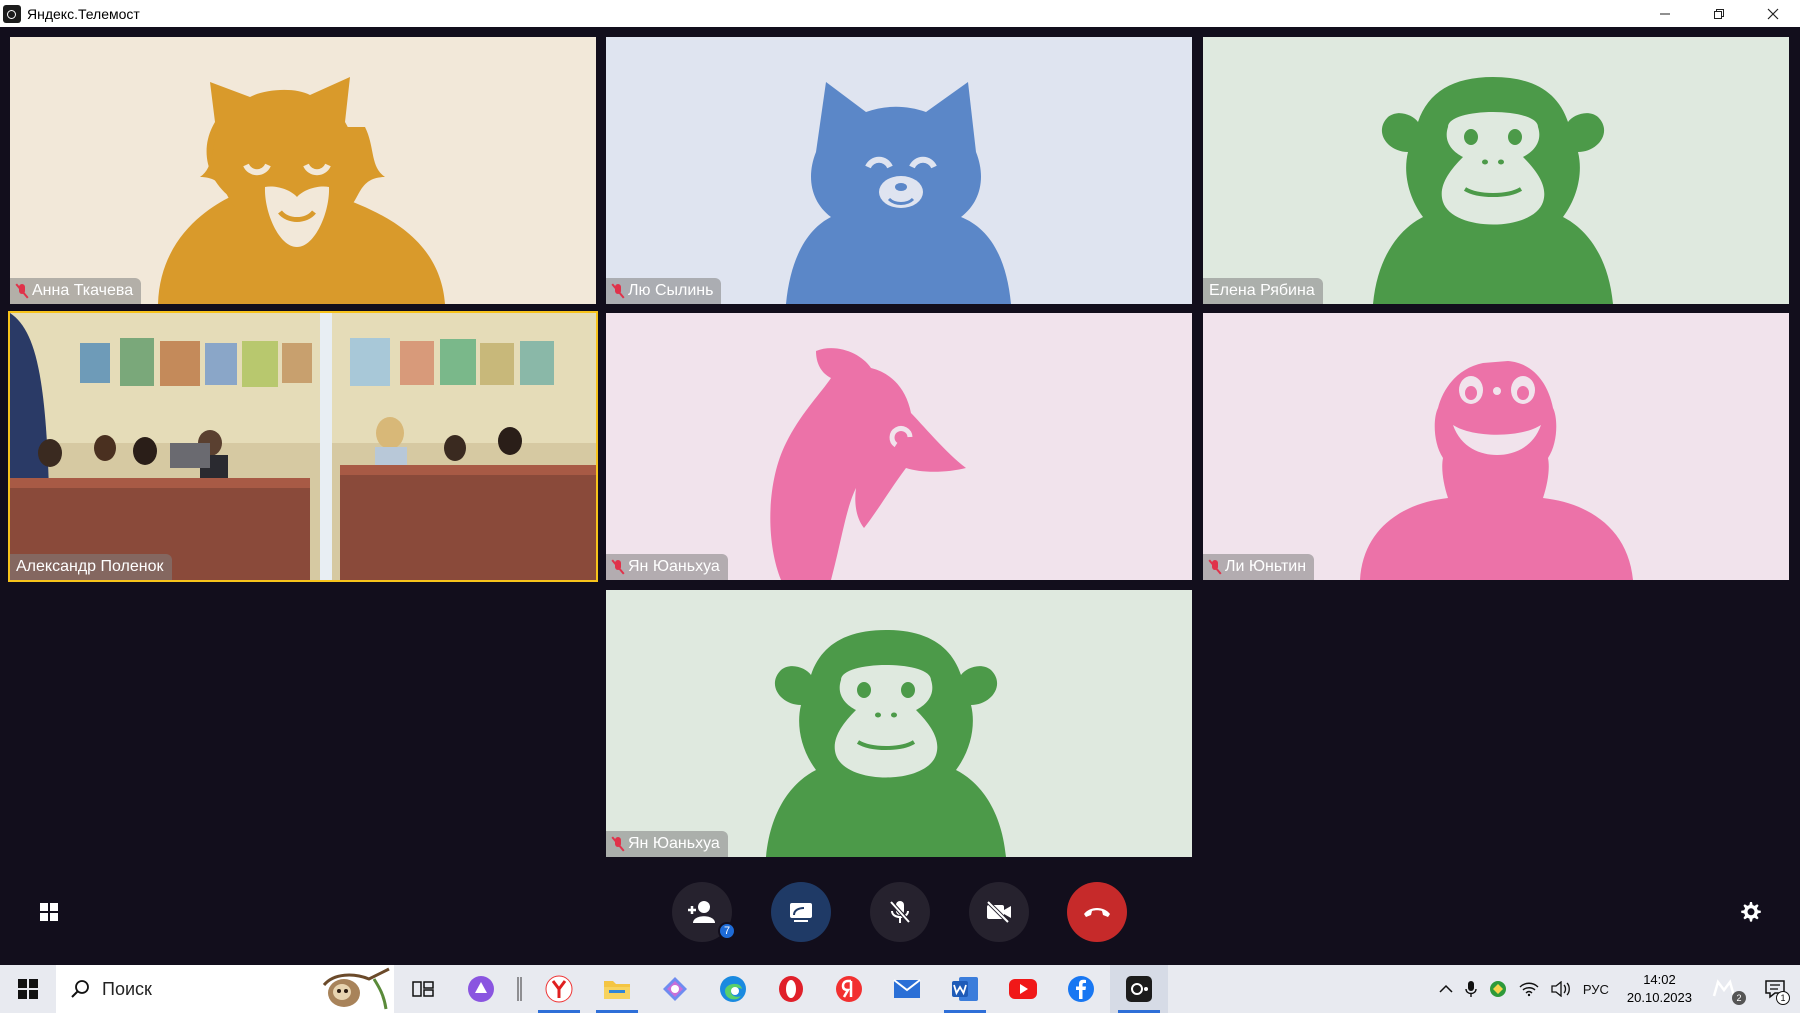 This screenshot has height=1013, width=1800. I want to click on taskbar-search: Поиск, so click(225, 989).